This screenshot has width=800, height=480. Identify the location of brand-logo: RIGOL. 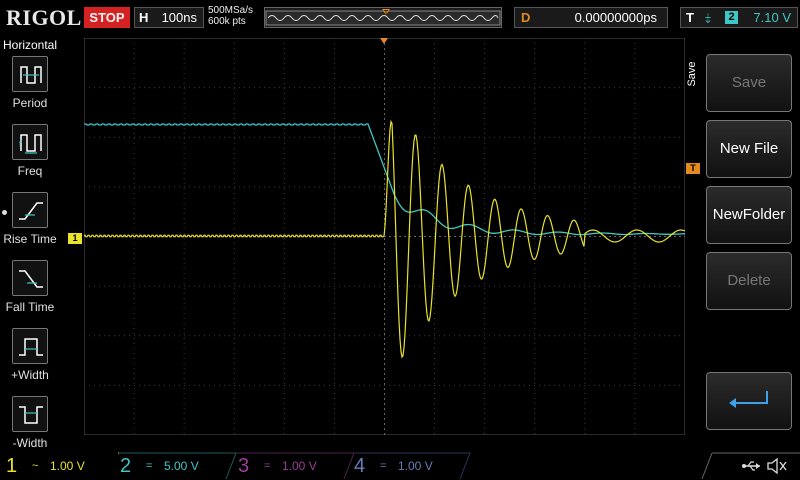
(44, 17).